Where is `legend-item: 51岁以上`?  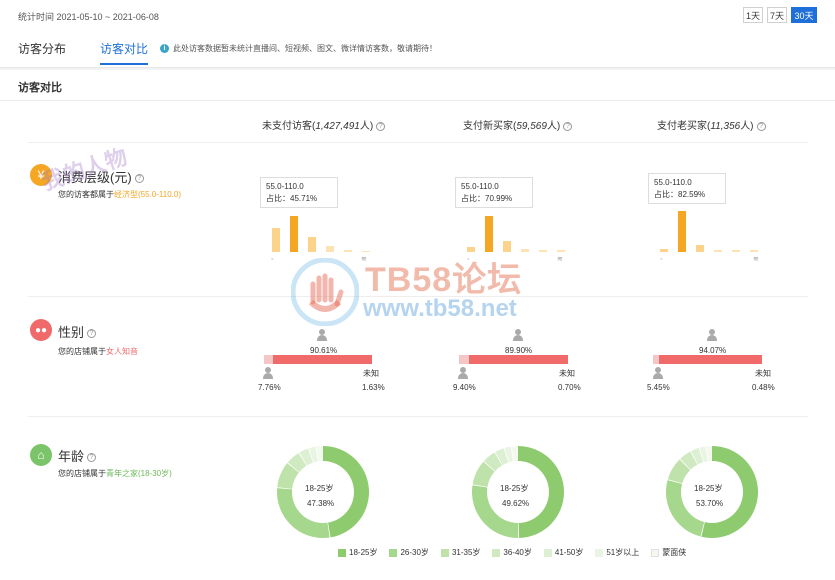
legend-item: 51岁以上 is located at coordinates (617, 552).